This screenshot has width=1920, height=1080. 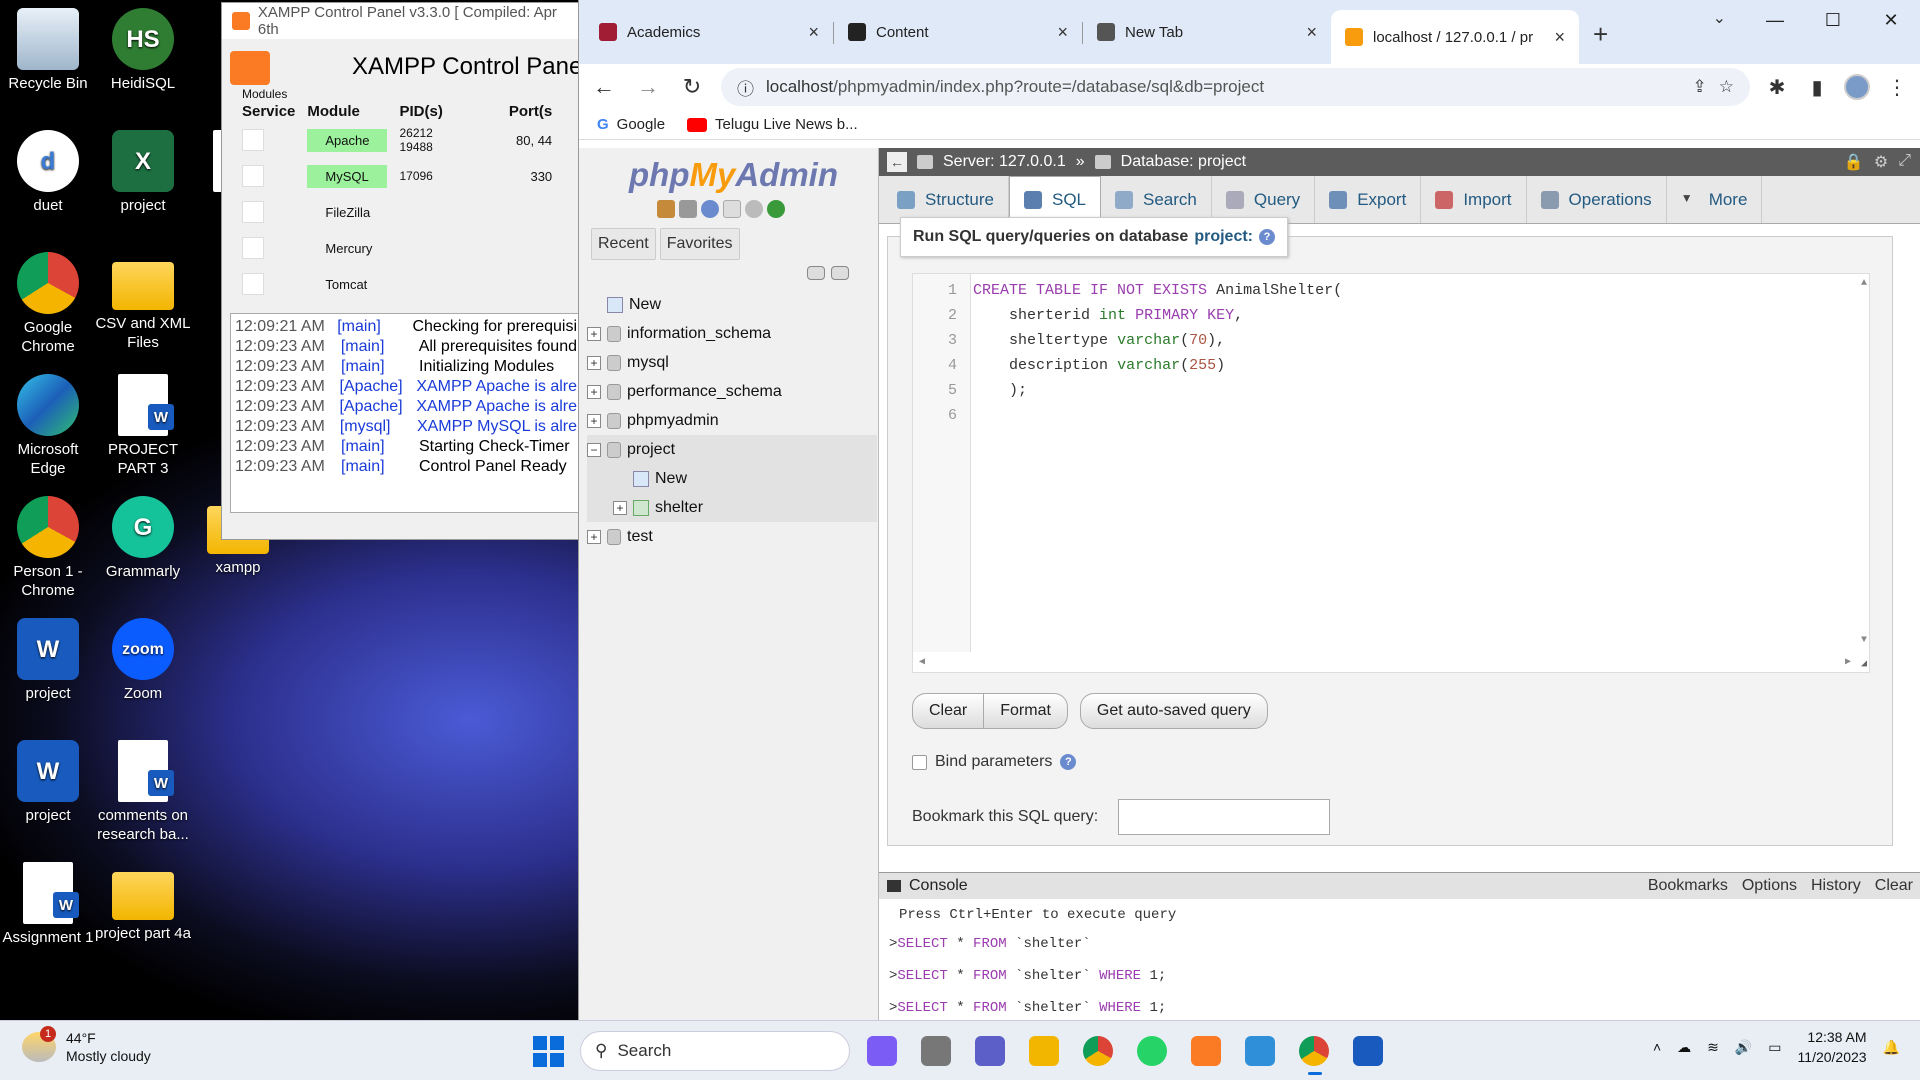 I want to click on task-view-icon, so click(x=936, y=1051).